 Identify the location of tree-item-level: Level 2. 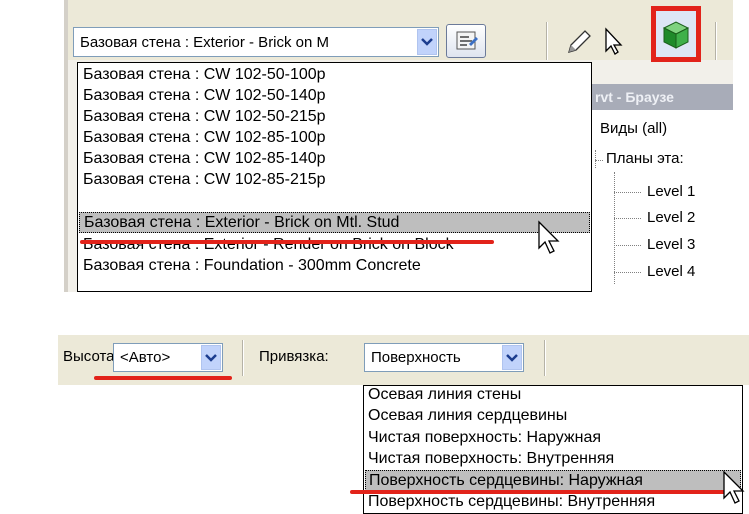
(671, 217).